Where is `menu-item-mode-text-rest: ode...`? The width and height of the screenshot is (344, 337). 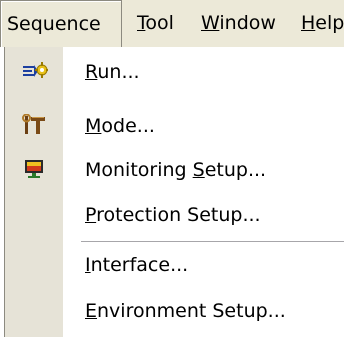
menu-item-mode-text-rest: ode... is located at coordinates (128, 126).